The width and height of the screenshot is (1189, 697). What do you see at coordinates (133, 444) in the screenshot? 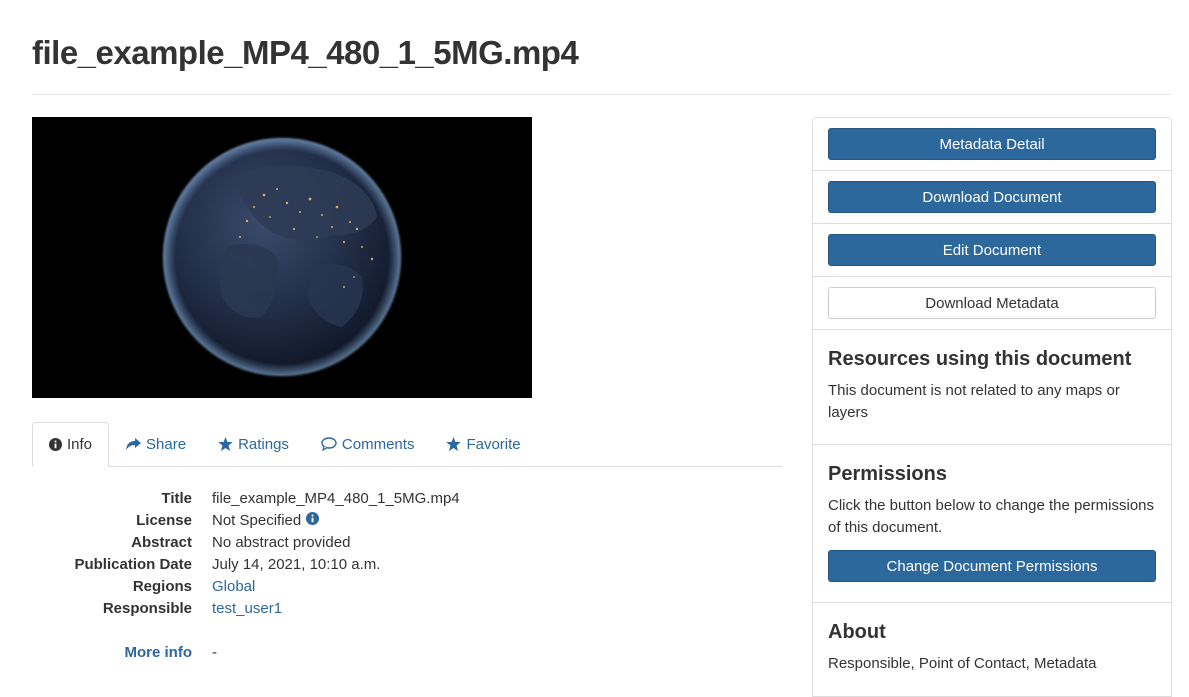
I see `share-icon` at bounding box center [133, 444].